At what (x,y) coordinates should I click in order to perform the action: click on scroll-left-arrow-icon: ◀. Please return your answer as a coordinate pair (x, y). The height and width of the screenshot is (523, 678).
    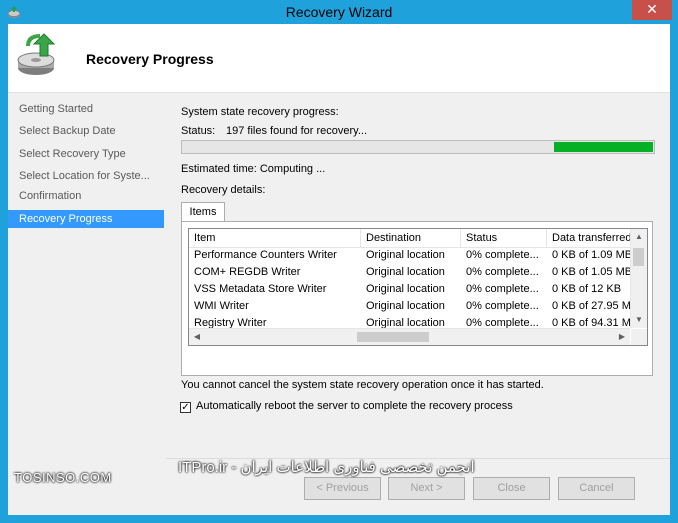
    Looking at the image, I should click on (197, 336).